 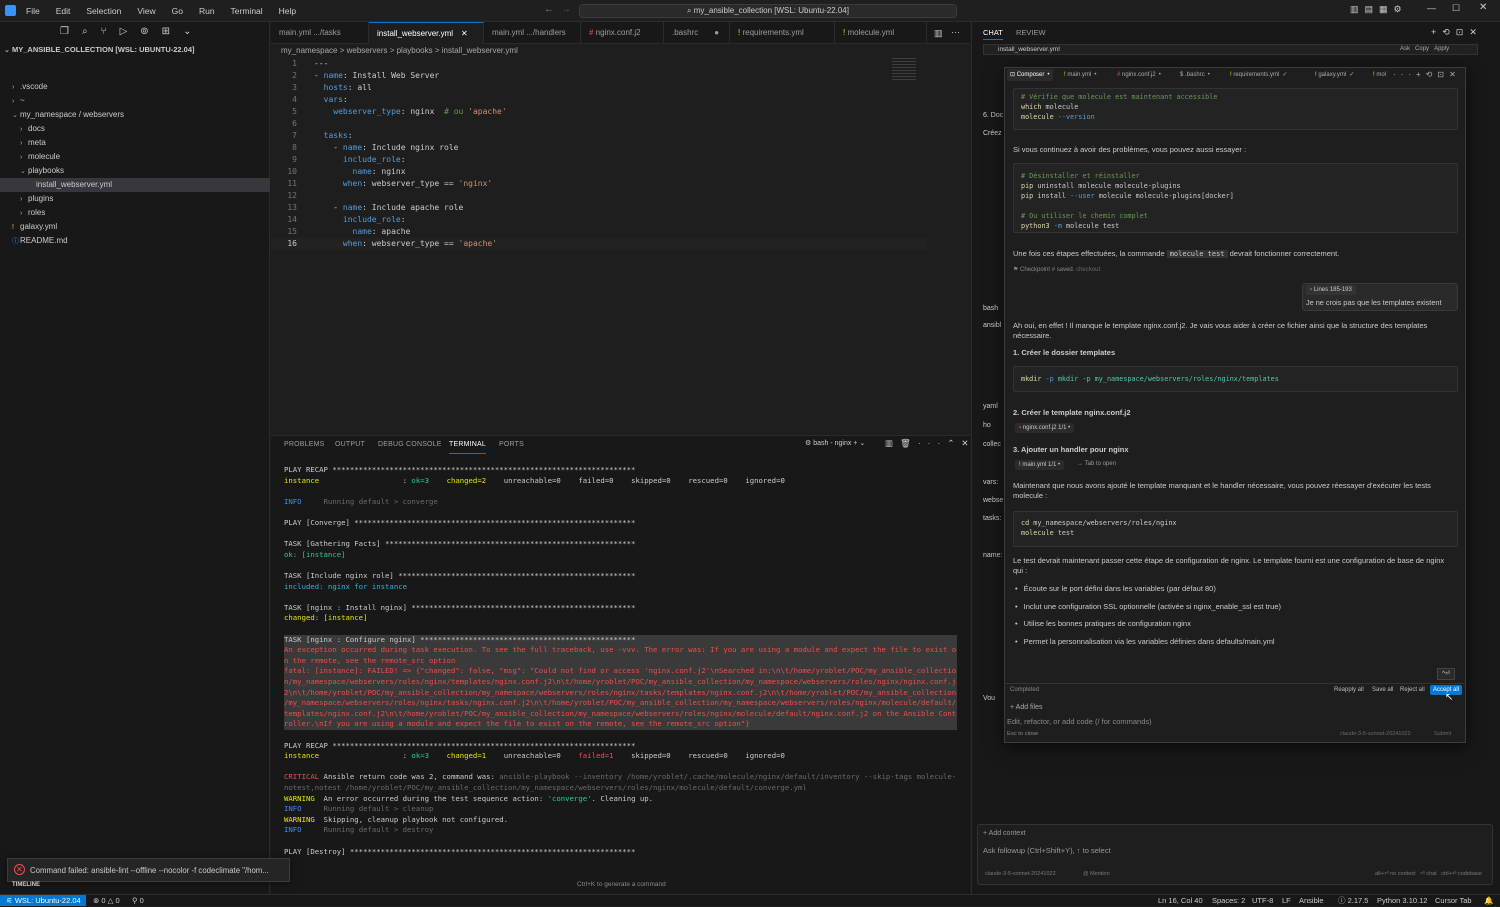 I want to click on terminal-line: INFO Running default > converge, so click(x=361, y=502).